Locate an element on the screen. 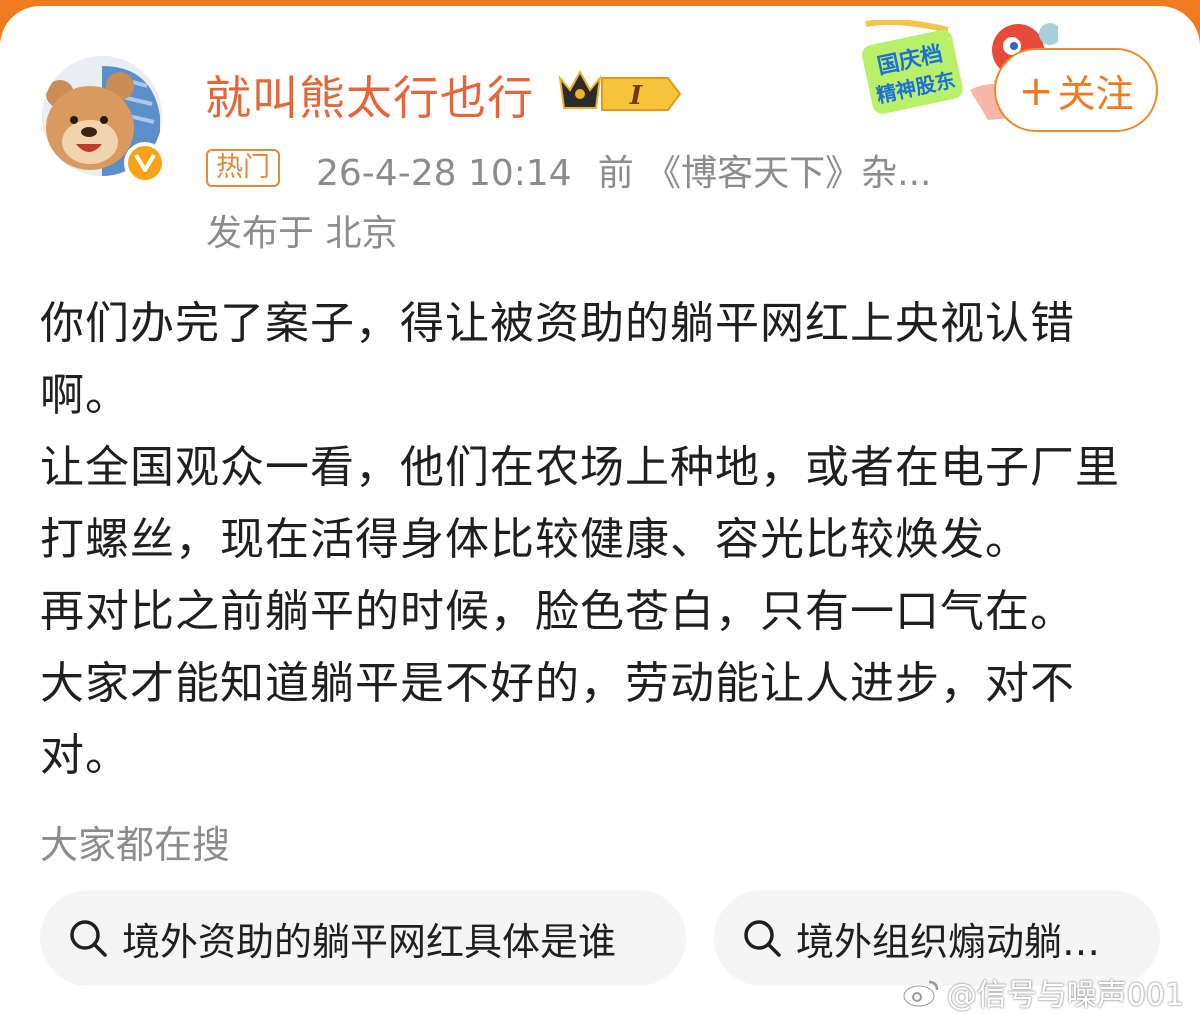  watermark: @信号与噪声001 is located at coordinates (1042, 992).